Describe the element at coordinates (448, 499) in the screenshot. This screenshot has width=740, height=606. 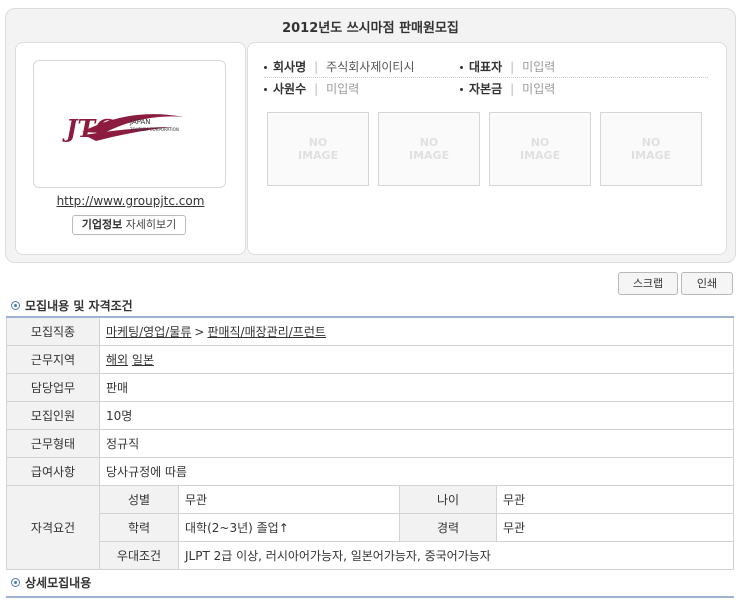
I see `sub-label: 나이` at that location.